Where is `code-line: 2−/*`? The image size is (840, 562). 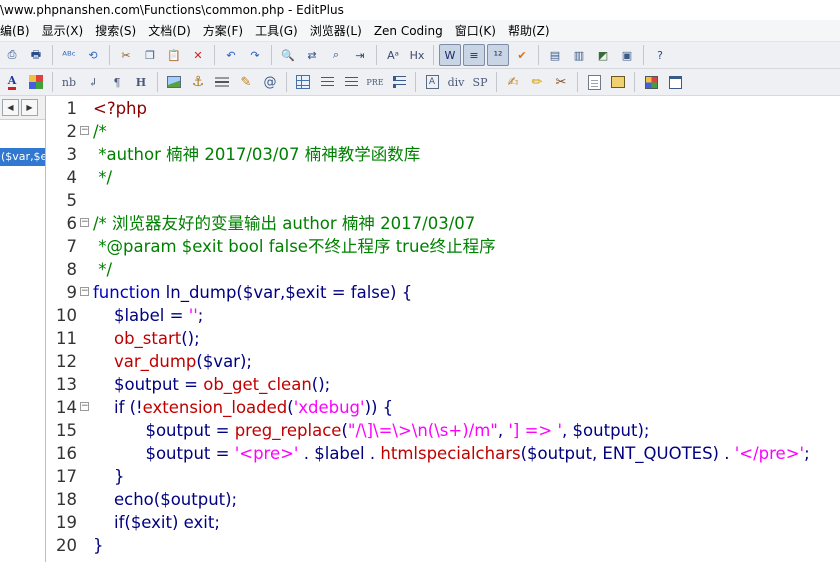
code-line: 2−/* is located at coordinates (443, 131).